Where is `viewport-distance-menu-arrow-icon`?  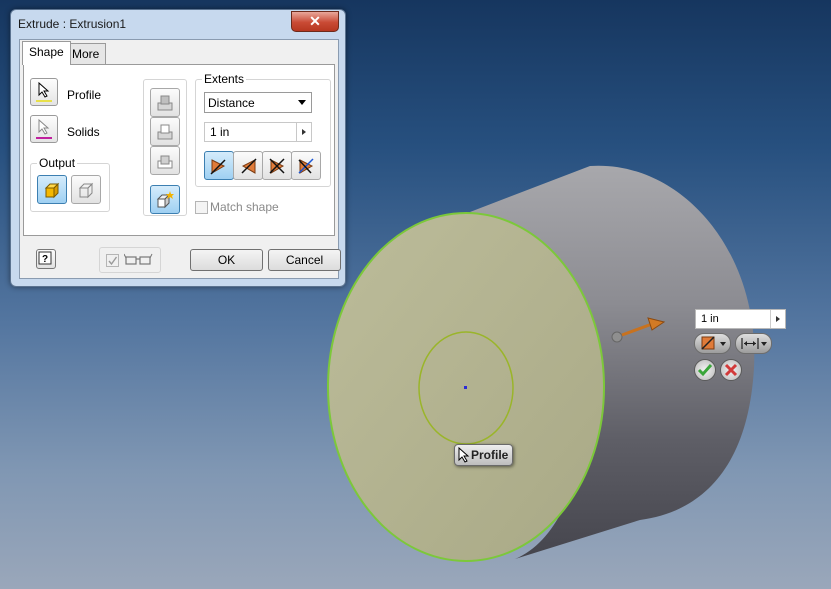
viewport-distance-menu-arrow-icon is located at coordinates (777, 319).